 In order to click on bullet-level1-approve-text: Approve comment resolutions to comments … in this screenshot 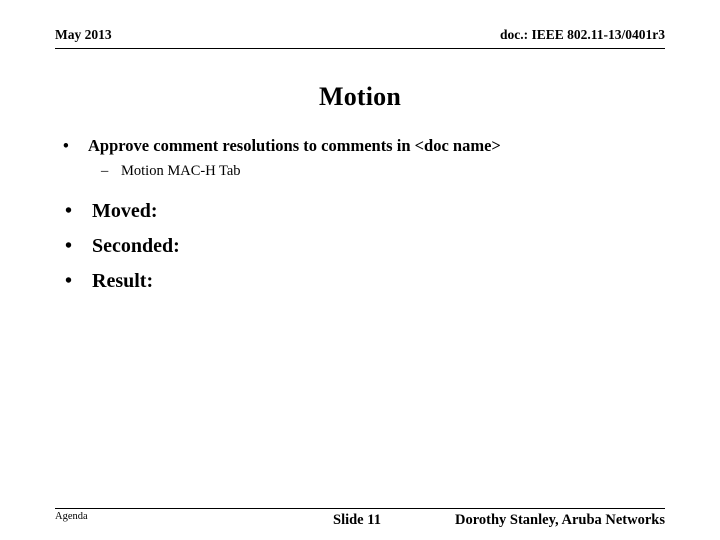, I will do `click(294, 145)`.